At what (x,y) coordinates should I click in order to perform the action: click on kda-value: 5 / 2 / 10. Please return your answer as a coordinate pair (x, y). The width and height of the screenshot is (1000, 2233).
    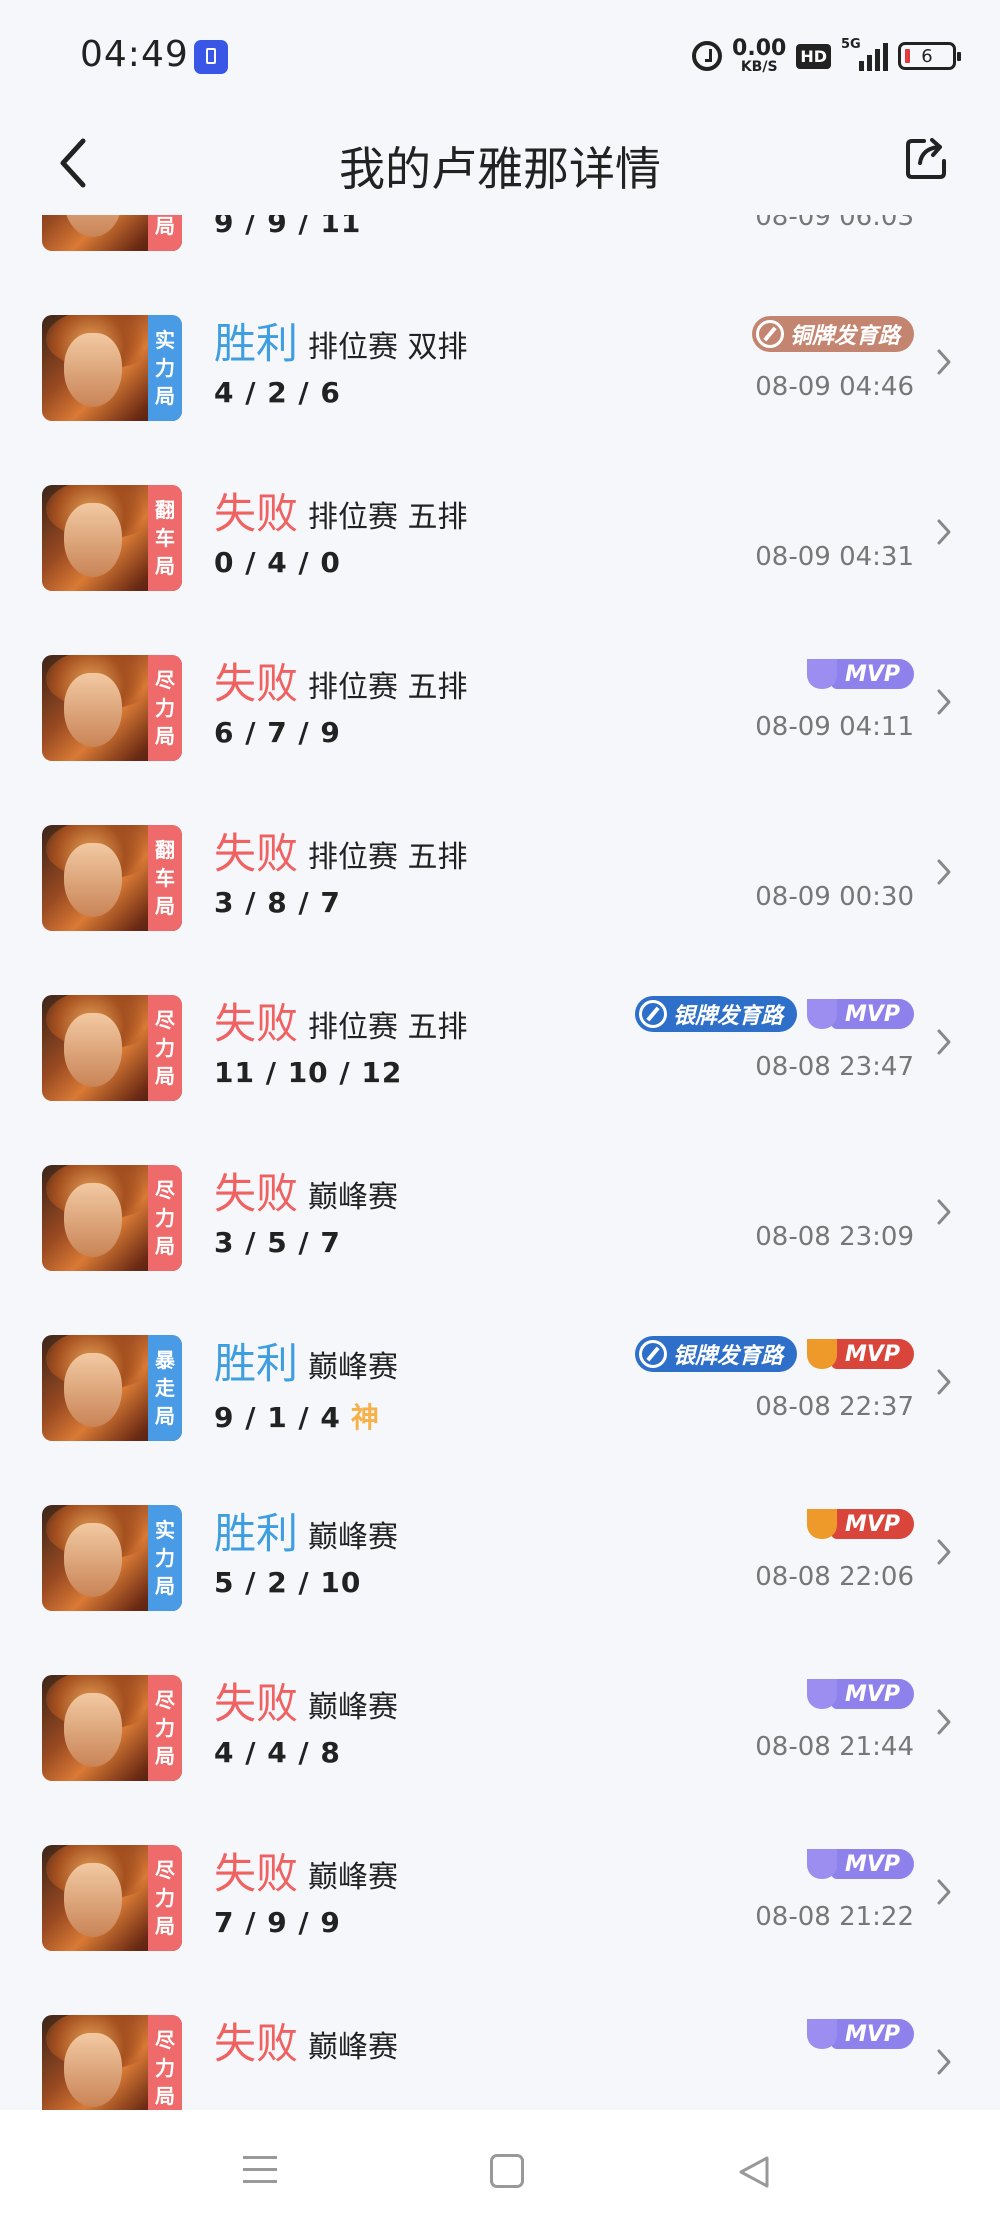
    Looking at the image, I should click on (288, 1582).